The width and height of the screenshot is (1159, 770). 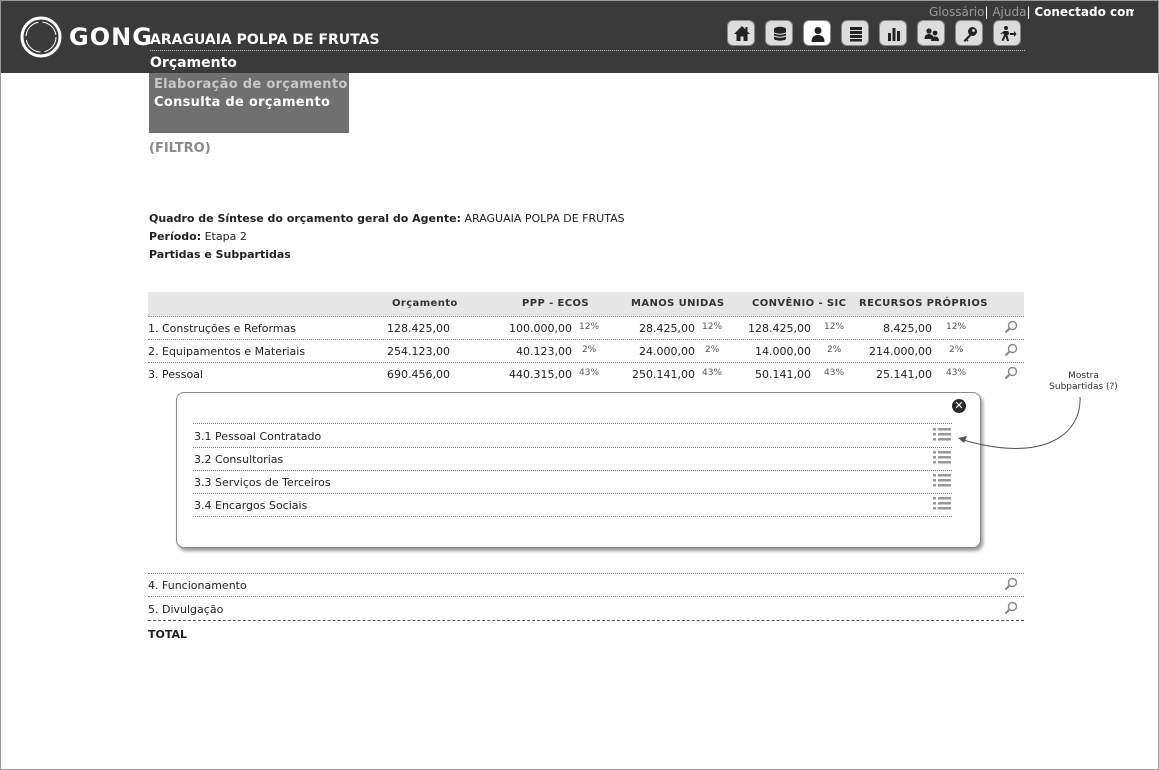 I want to click on subpartida-label: 3.1 Pessoal Contratado, so click(x=258, y=436).